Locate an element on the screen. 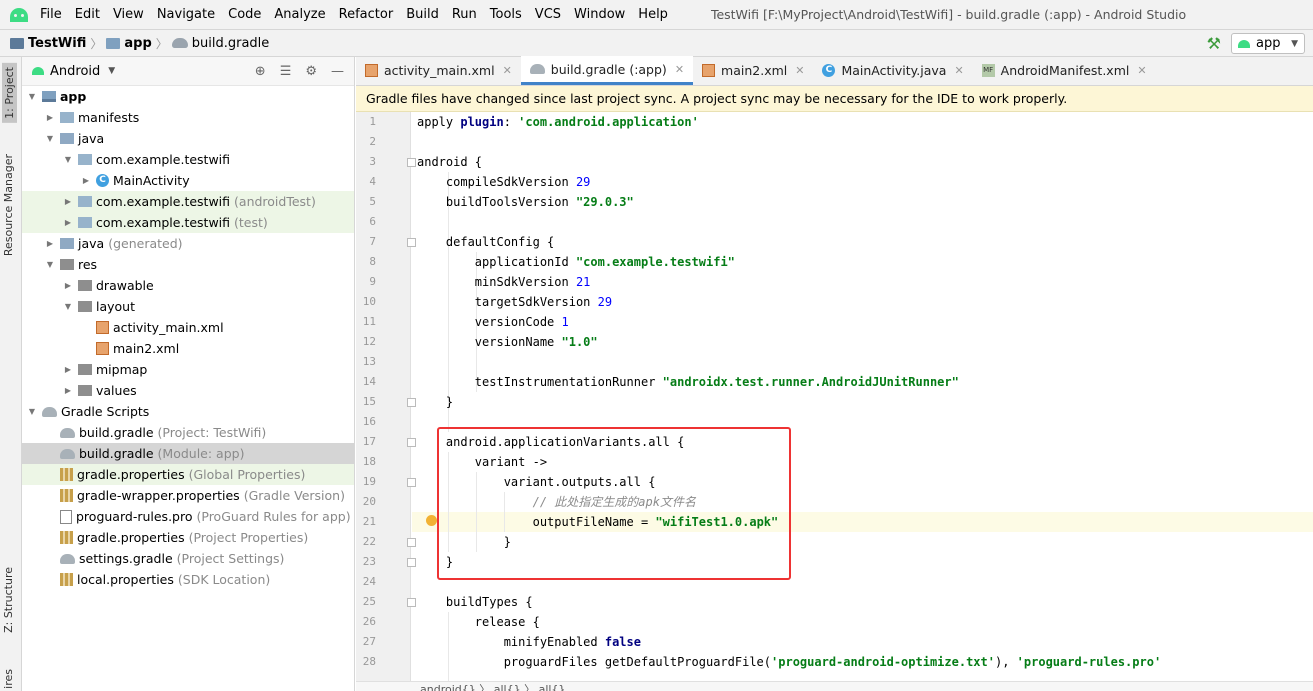  breadcrumb-project: TestWifi is located at coordinates (48, 43).